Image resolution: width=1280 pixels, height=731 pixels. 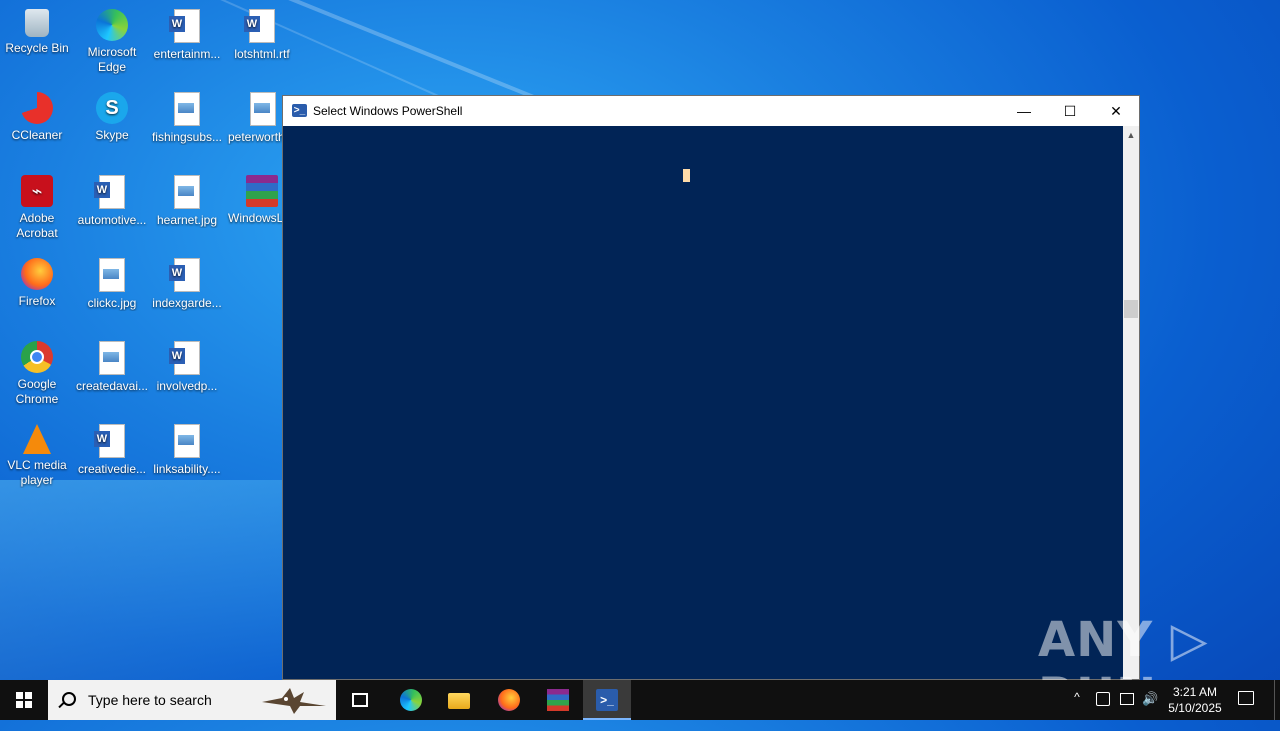 I want to click on ccleaner-icon, so click(x=37, y=108).